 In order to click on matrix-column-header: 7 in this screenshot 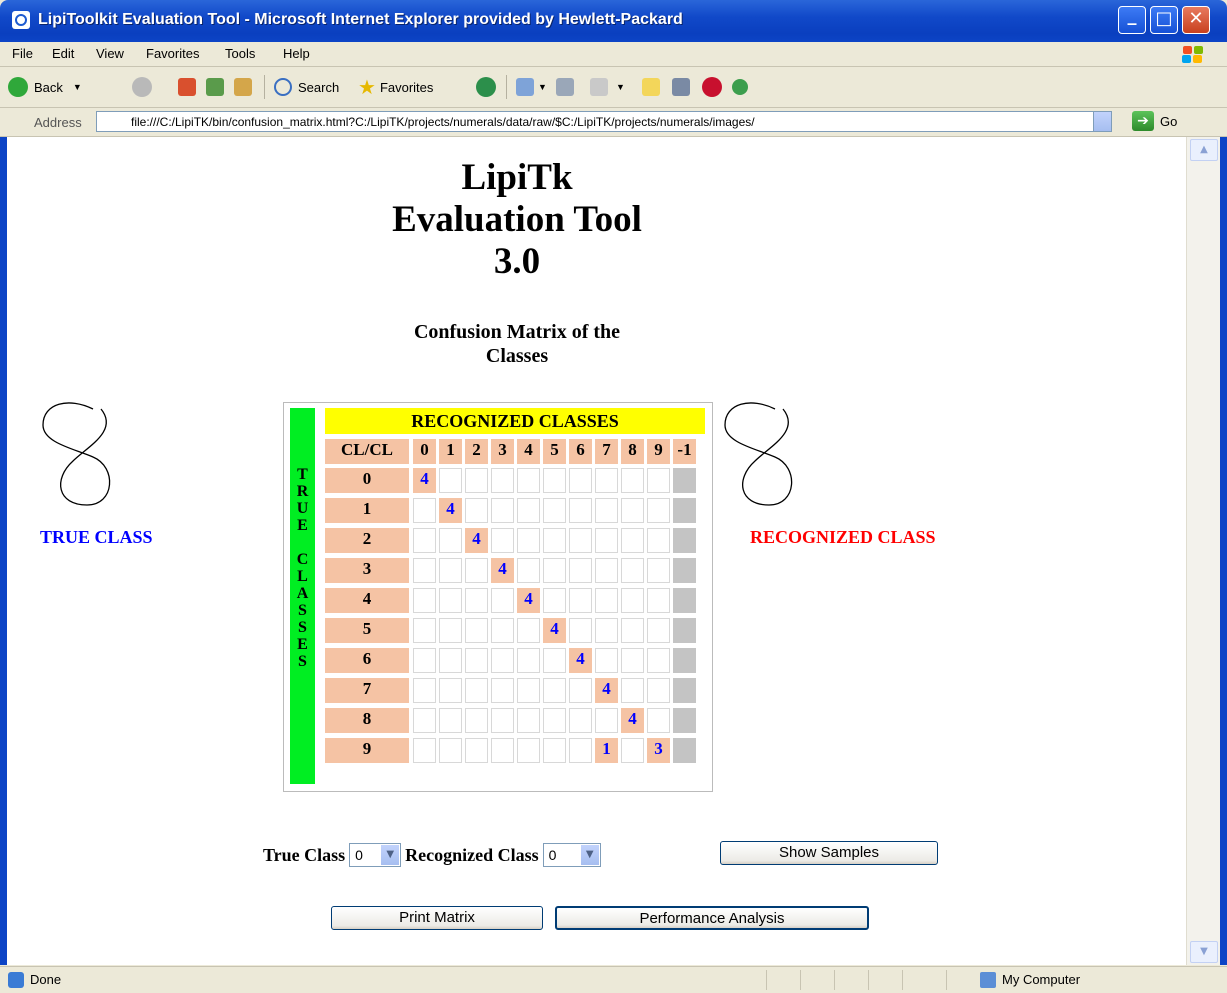, I will do `click(606, 451)`.